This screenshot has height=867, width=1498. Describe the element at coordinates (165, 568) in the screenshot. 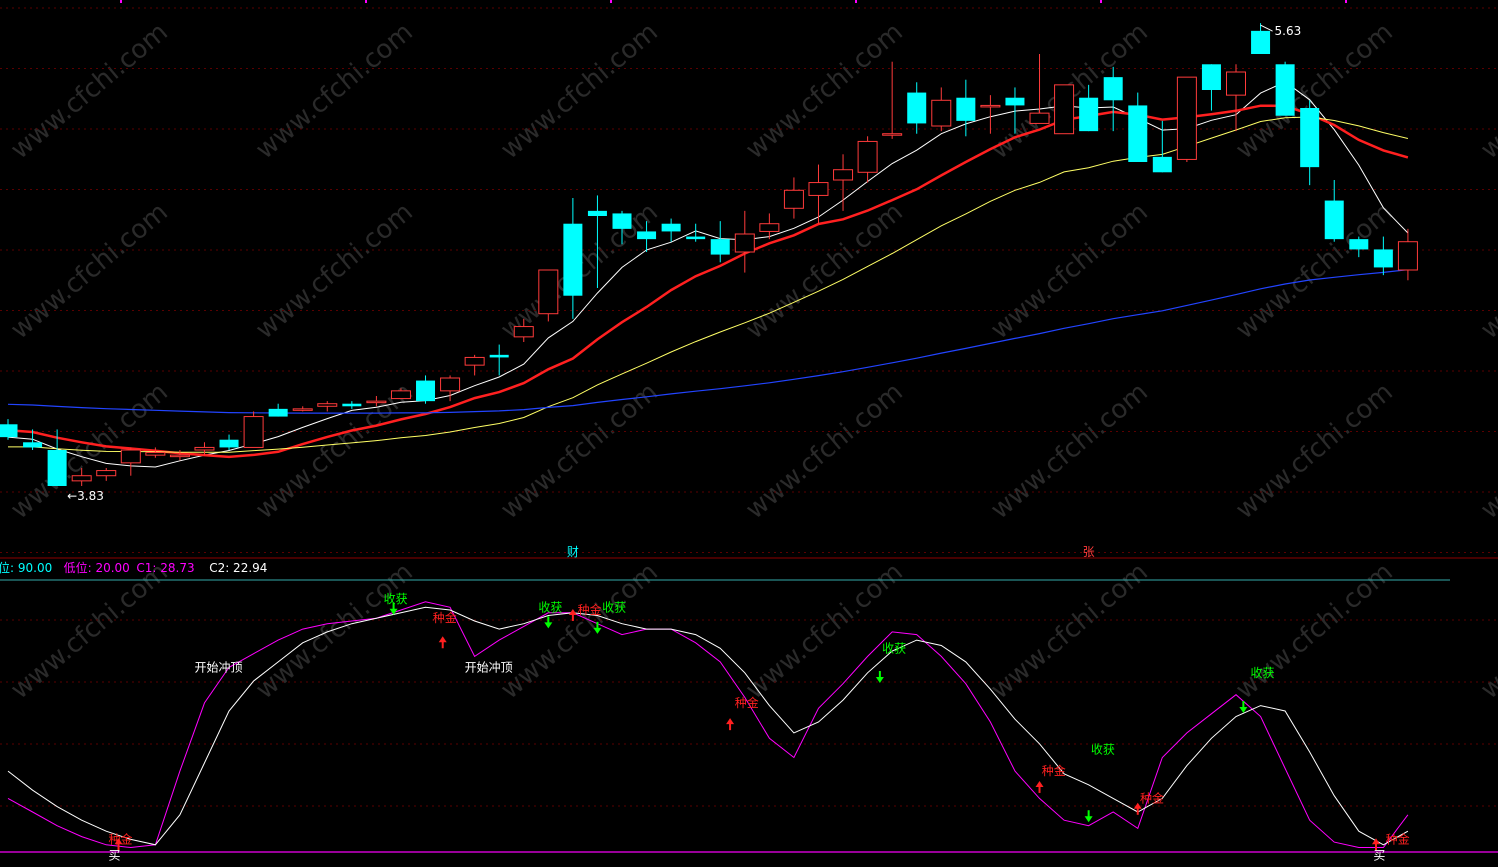

I see `indicator-header-value: C1: 28.73` at that location.